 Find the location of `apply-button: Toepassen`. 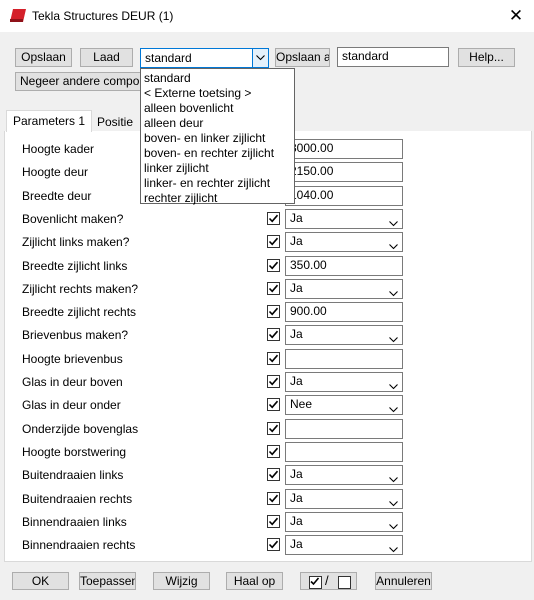

apply-button: Toepassen is located at coordinates (107, 581).